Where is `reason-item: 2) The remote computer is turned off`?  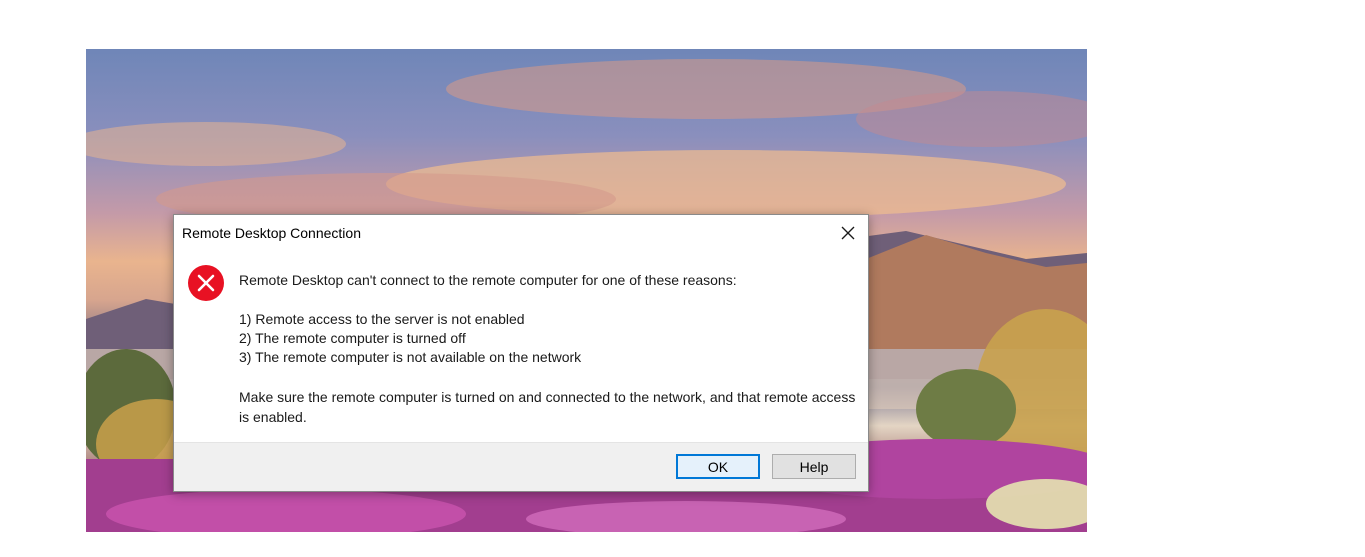
reason-item: 2) The remote computer is turned off is located at coordinates (352, 338).